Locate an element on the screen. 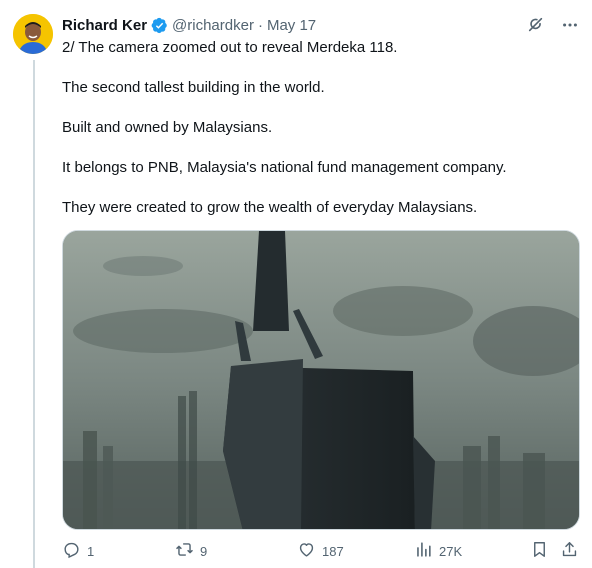 The width and height of the screenshot is (592, 568). like-icon is located at coordinates (306, 551).